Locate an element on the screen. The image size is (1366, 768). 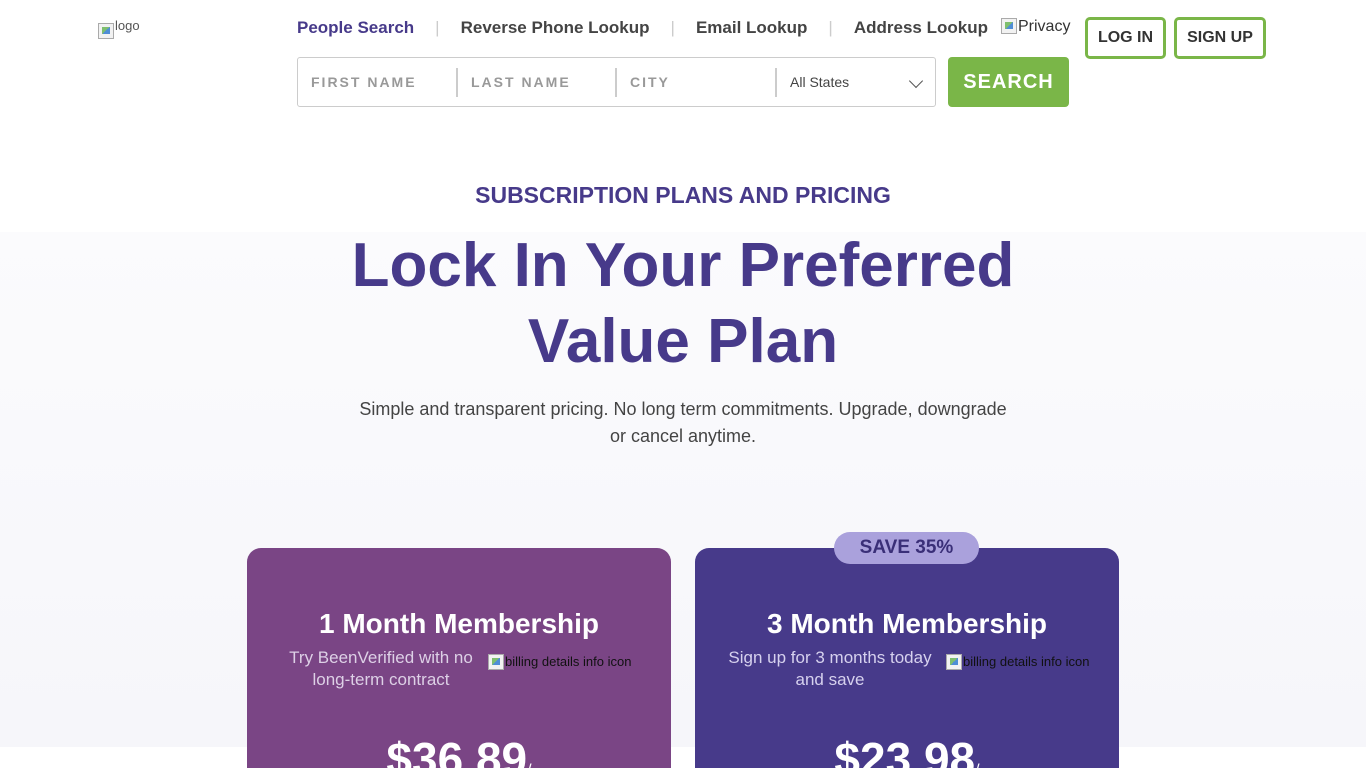
logo-alt-text: logo is located at coordinates (127, 25).